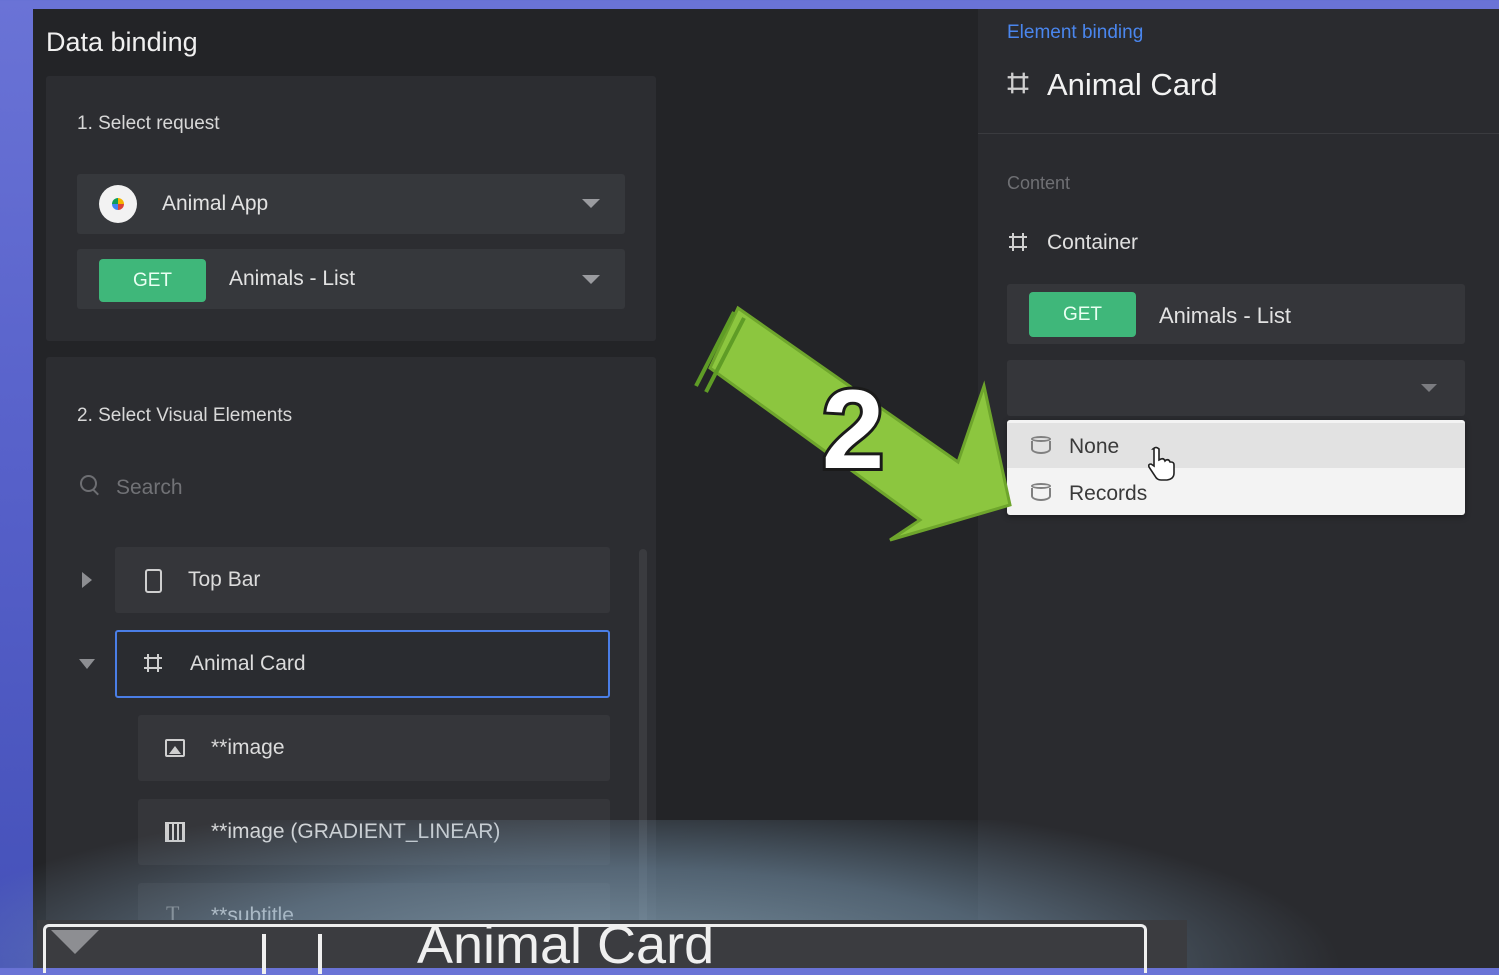  What do you see at coordinates (351, 204) in the screenshot?
I see `app-select: Animal App` at bounding box center [351, 204].